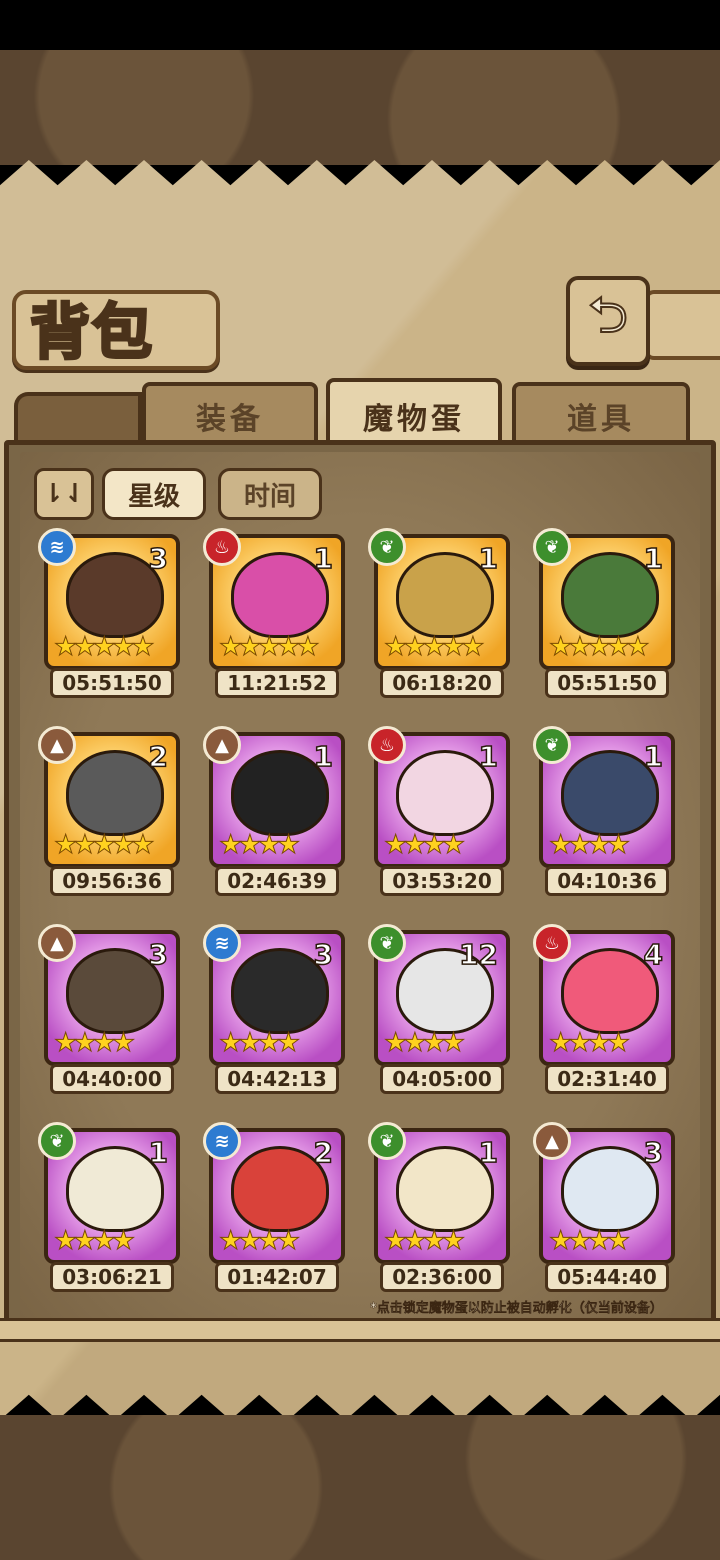  What do you see at coordinates (277, 683) in the screenshot?
I see `hatch-timer: 11:21:52` at bounding box center [277, 683].